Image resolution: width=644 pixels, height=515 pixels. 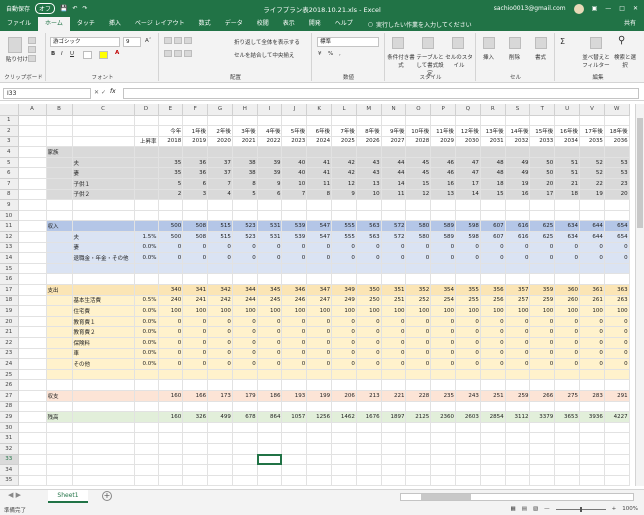 What do you see at coordinates (443, 301) in the screenshot?
I see `cell: 254` at bounding box center [443, 301].